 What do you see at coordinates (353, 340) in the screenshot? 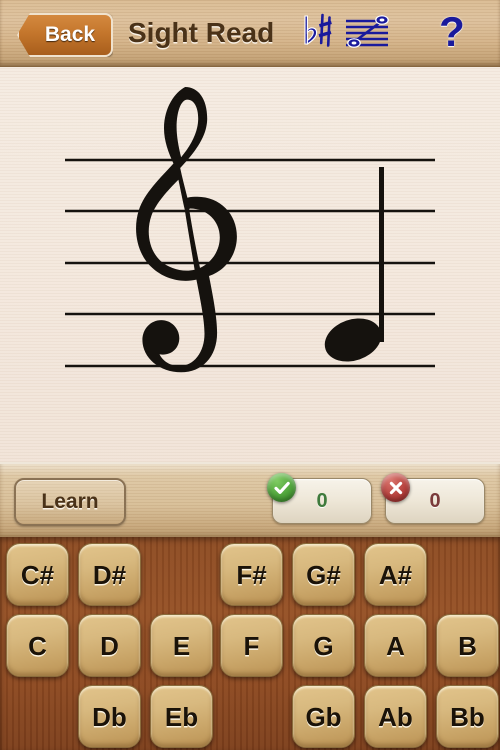
I see `note-head` at bounding box center [353, 340].